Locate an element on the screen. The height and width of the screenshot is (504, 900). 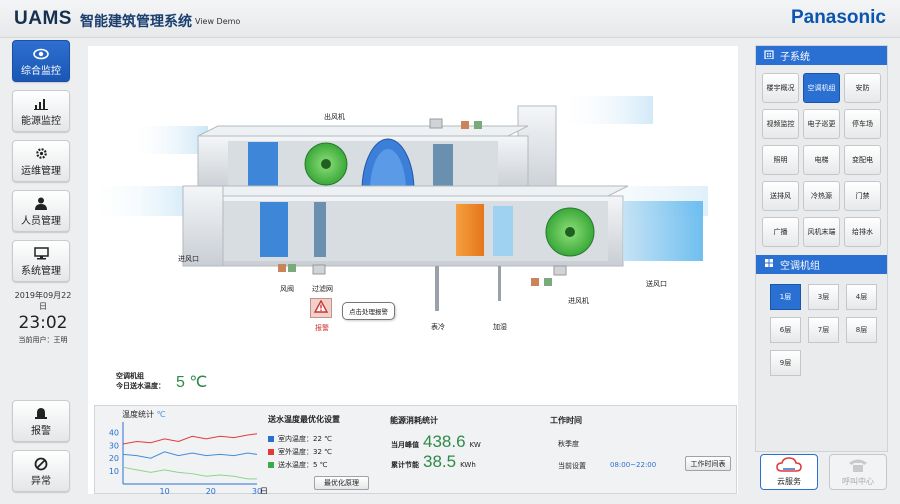
subsystem-button: 空调机组 is located at coordinates (821, 88).